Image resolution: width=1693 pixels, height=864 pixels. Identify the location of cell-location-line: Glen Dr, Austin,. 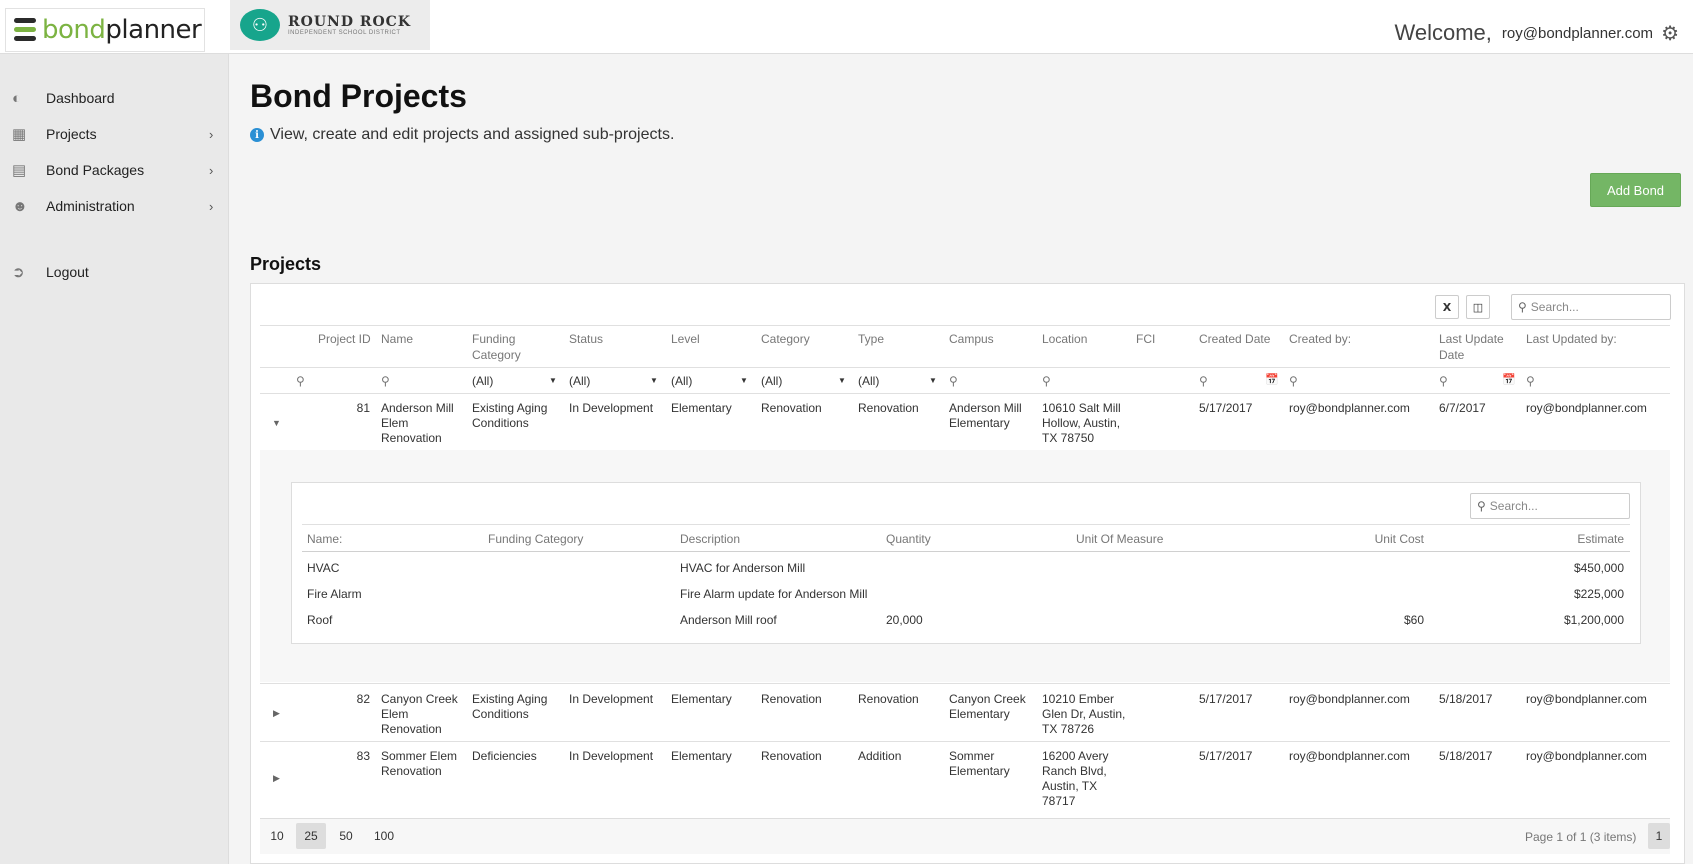
(1084, 714).